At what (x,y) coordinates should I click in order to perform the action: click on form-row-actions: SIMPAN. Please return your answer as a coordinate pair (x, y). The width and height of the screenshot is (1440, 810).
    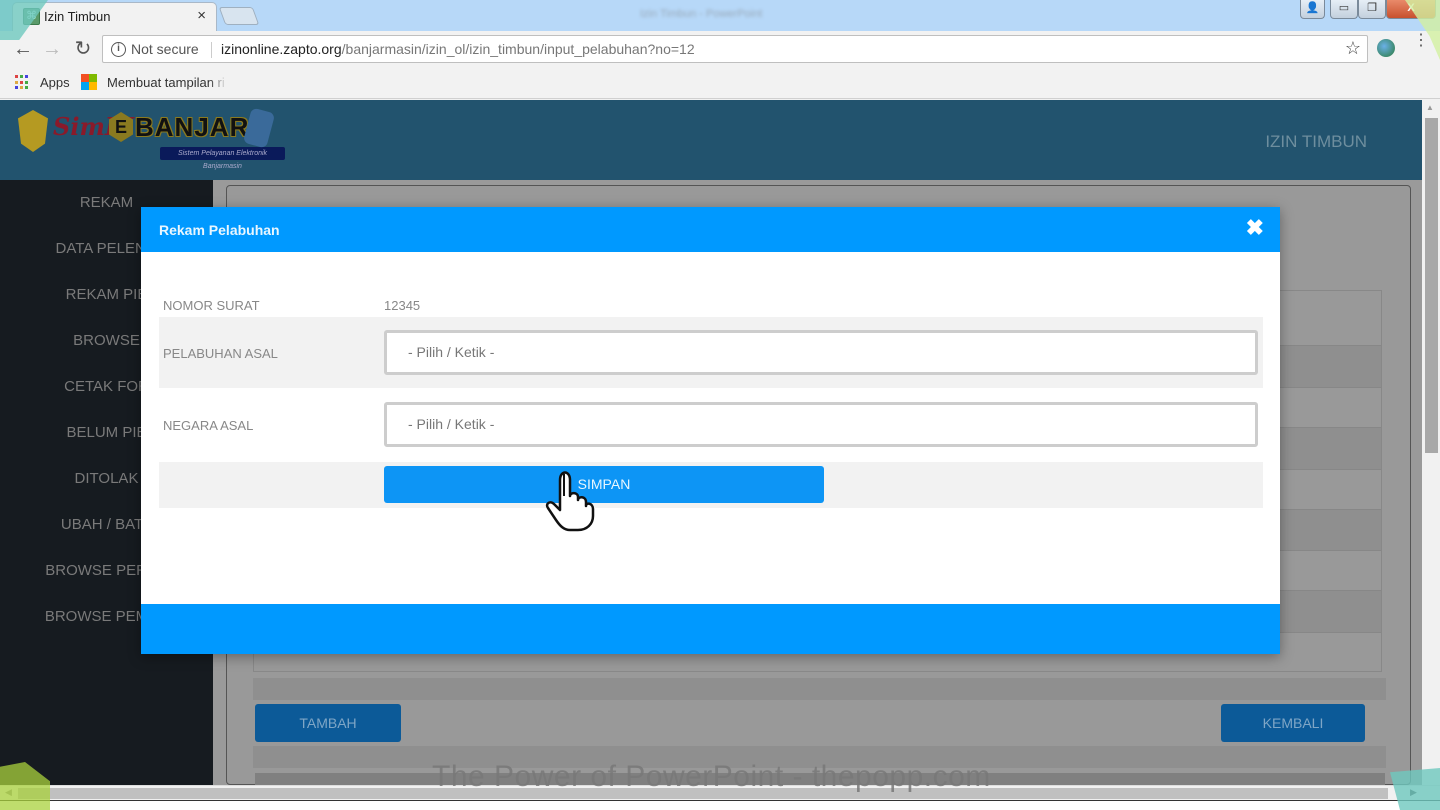
    Looking at the image, I should click on (711, 485).